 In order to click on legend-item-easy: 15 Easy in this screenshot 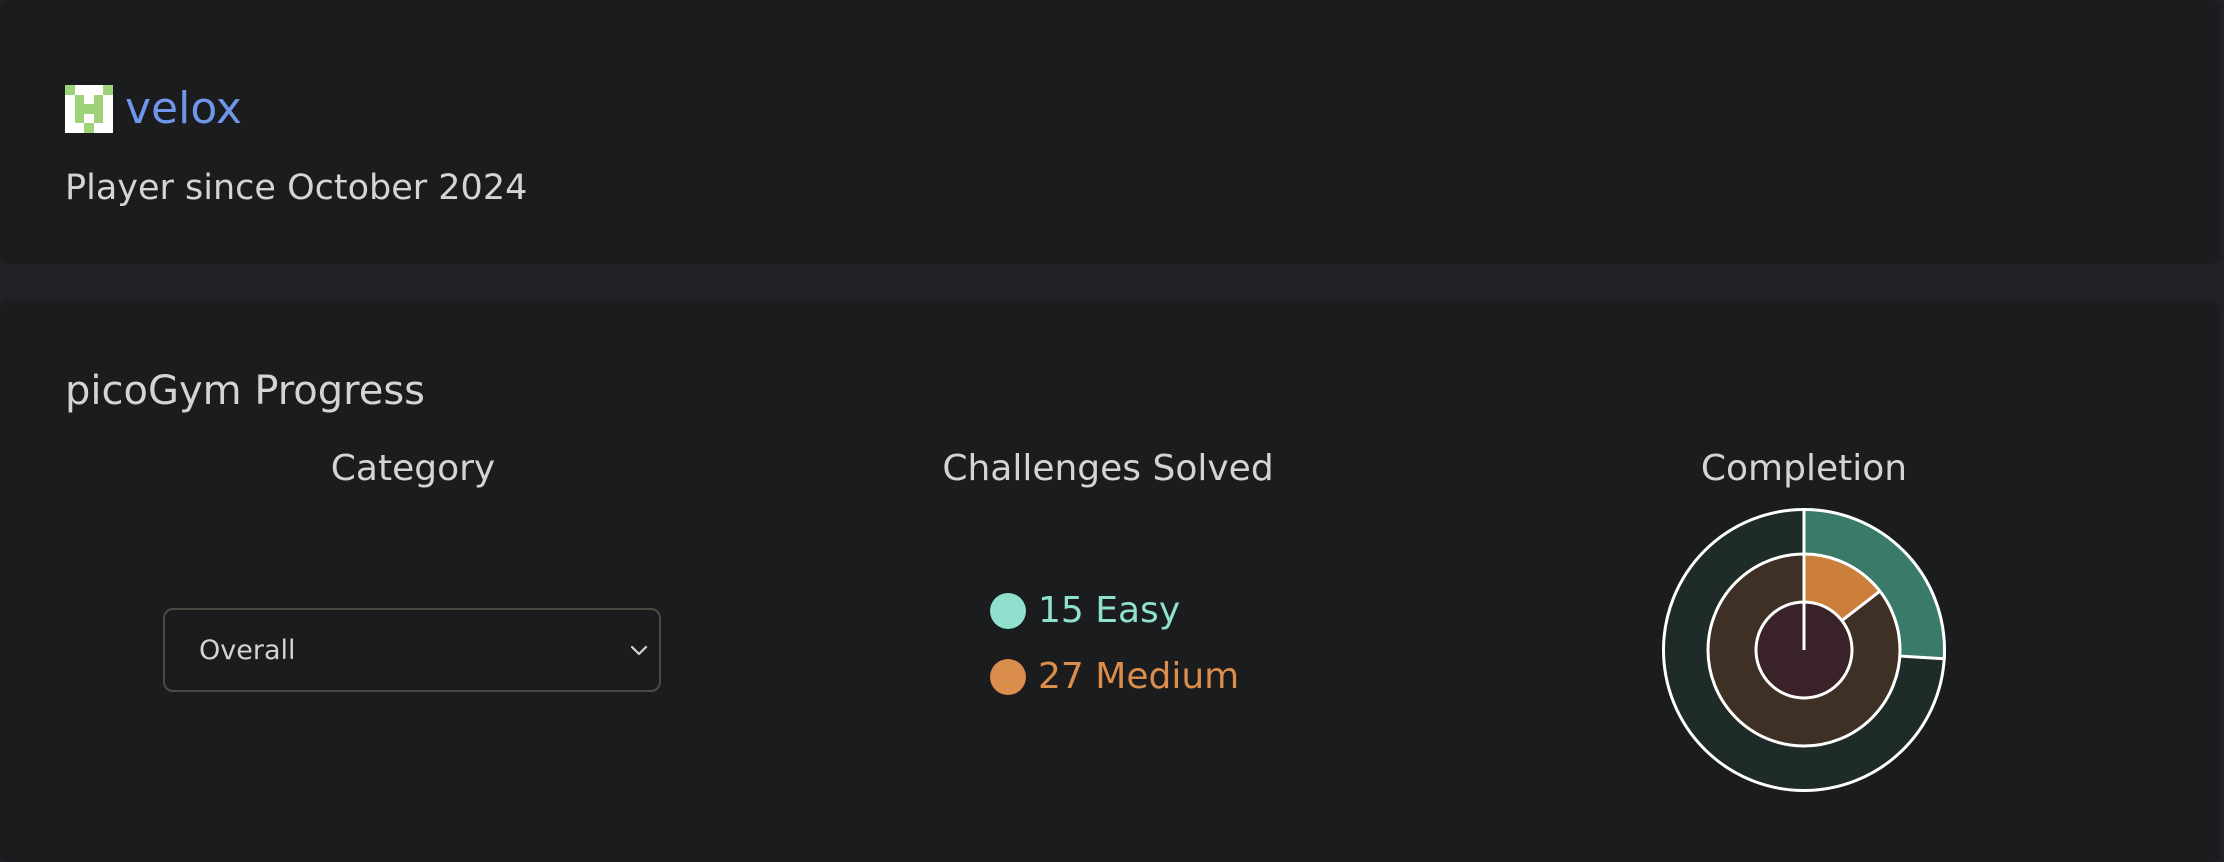, I will do `click(1085, 610)`.